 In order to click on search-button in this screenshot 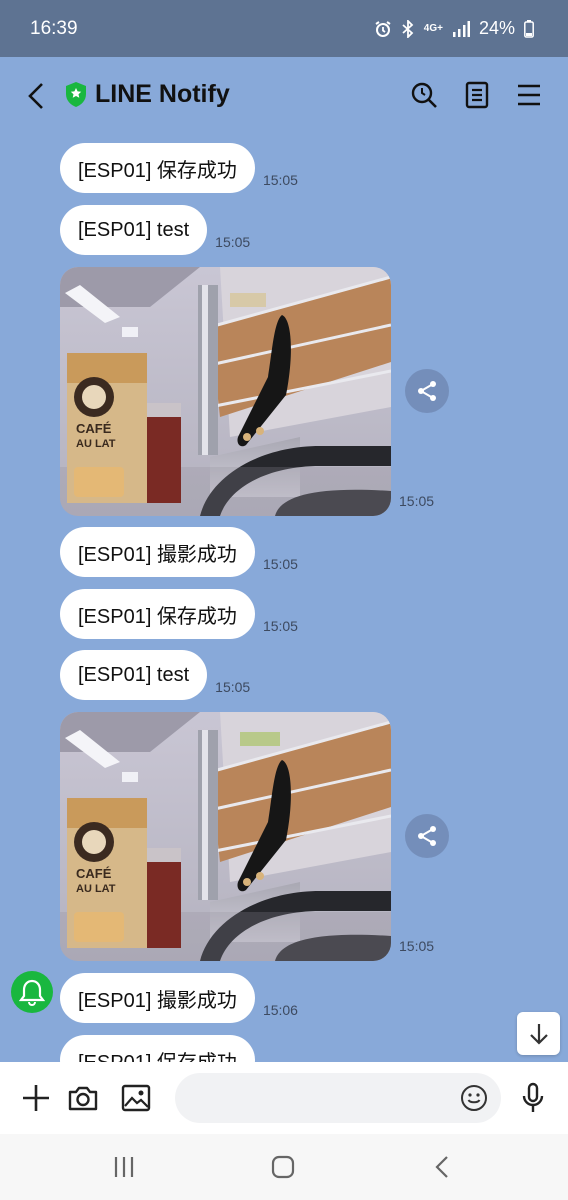, I will do `click(424, 95)`.